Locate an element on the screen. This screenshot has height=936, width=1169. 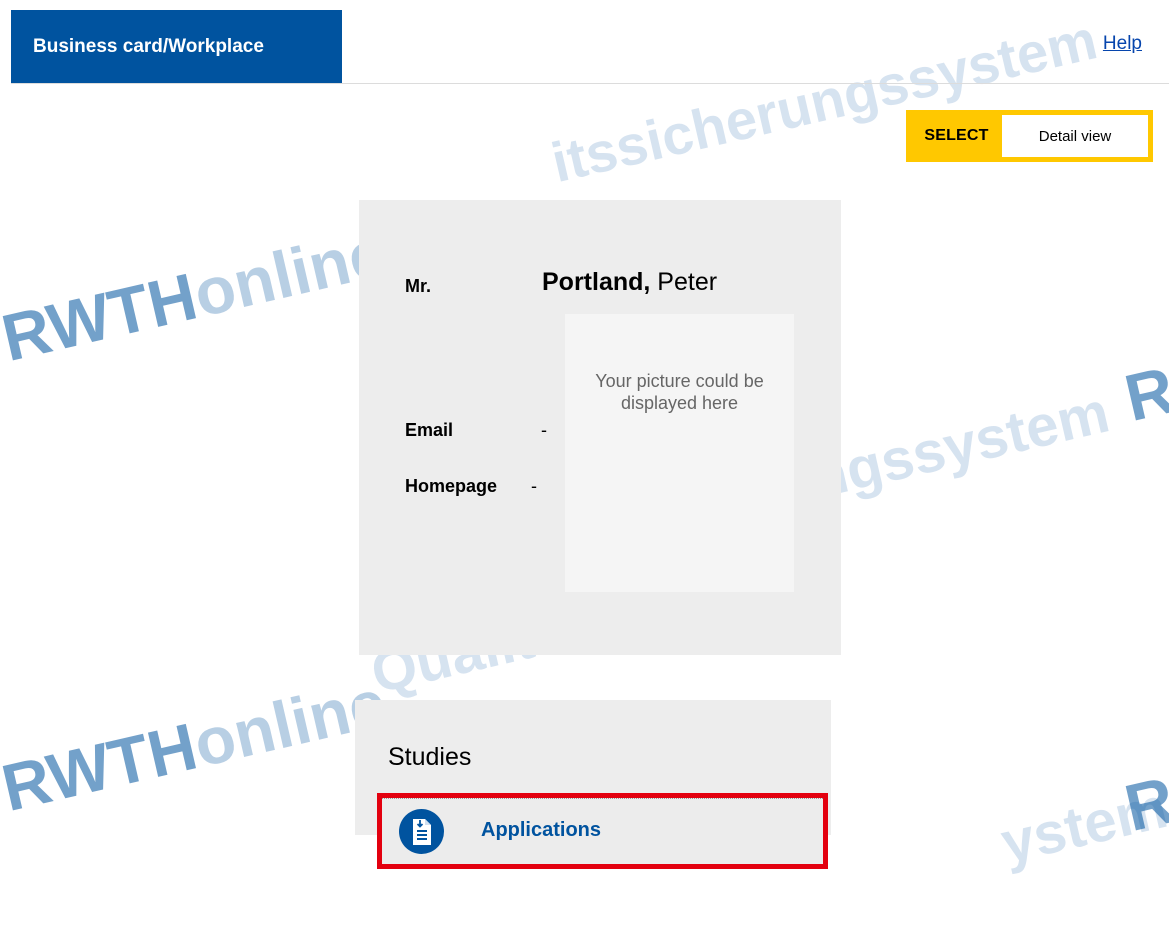
photo-placeholder: Your picture could be displayed here is located at coordinates (679, 453).